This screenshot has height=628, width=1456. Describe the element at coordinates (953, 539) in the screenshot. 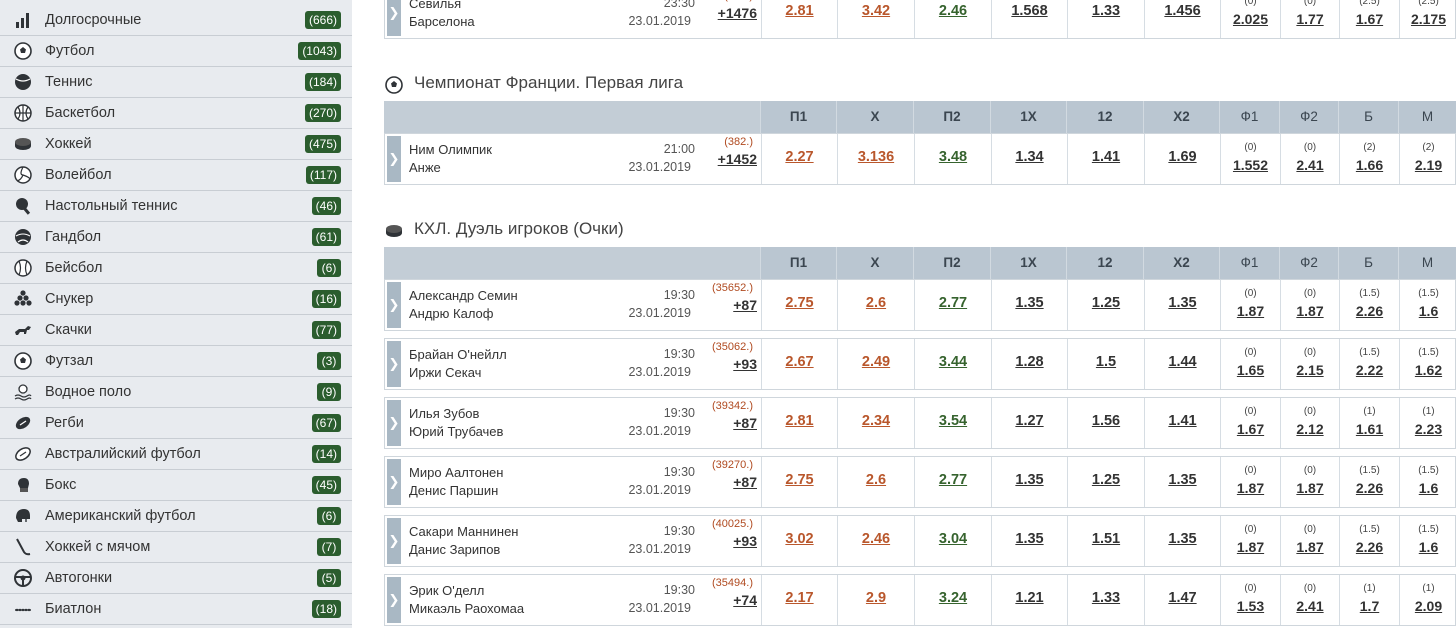

I see `odd-value: 3.04` at that location.